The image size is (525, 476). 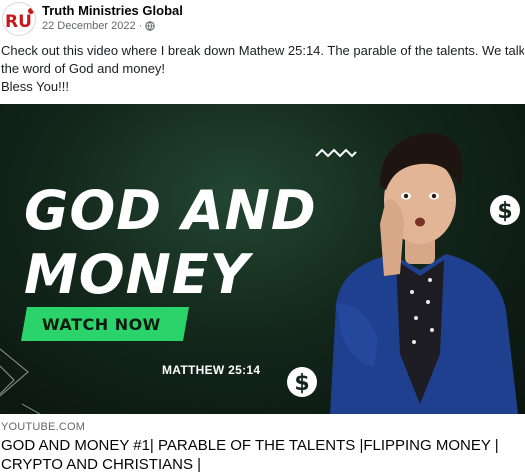 I want to click on wireframe-decoration, so click(x=20, y=381).